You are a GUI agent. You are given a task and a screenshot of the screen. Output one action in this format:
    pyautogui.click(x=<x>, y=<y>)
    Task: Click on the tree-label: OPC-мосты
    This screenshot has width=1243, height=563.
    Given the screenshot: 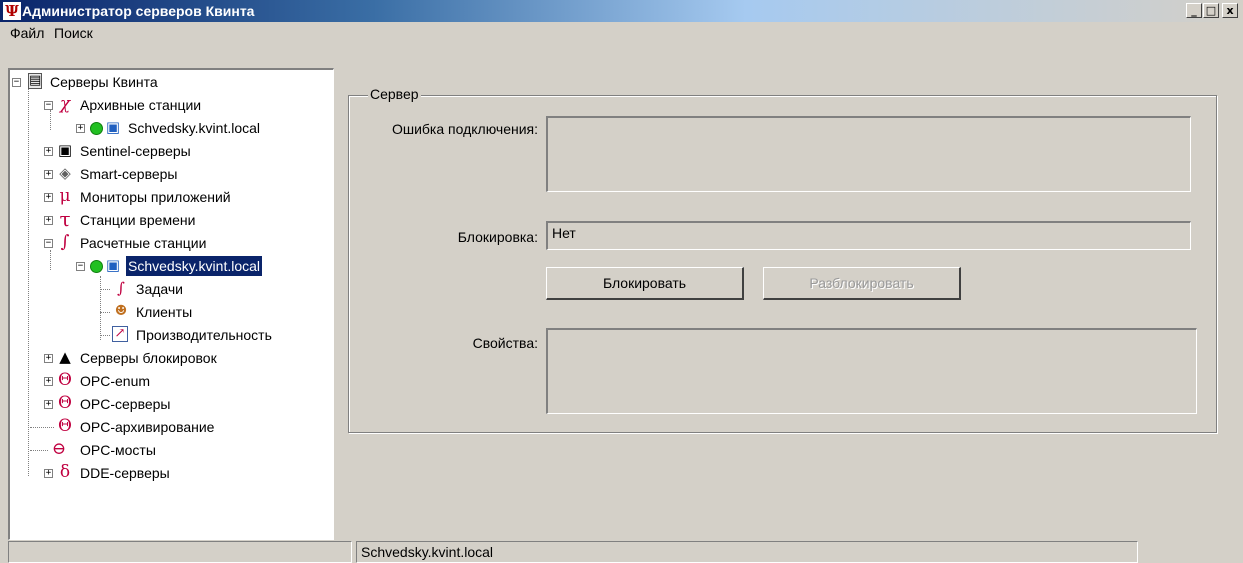 What is the action you would take?
    pyautogui.click(x=118, y=450)
    